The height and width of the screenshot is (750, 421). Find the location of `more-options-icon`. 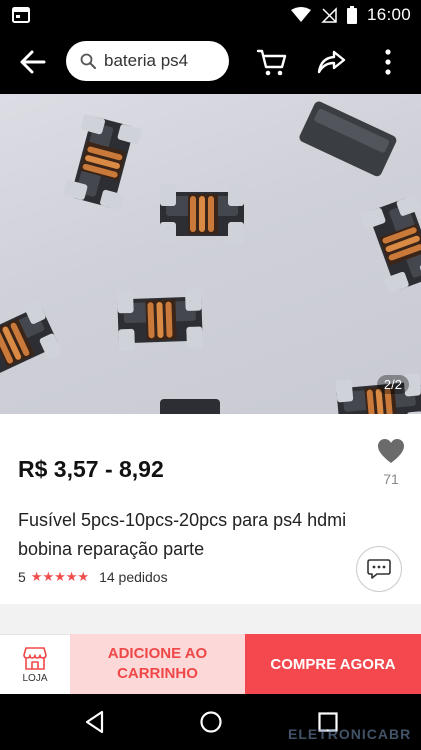

more-options-icon is located at coordinates (388, 62).